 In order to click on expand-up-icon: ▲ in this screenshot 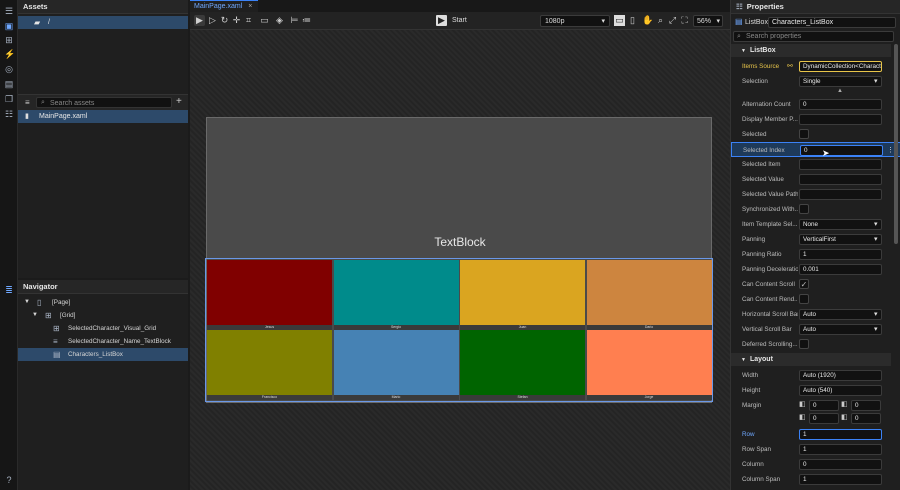, I will do `click(840, 91)`.